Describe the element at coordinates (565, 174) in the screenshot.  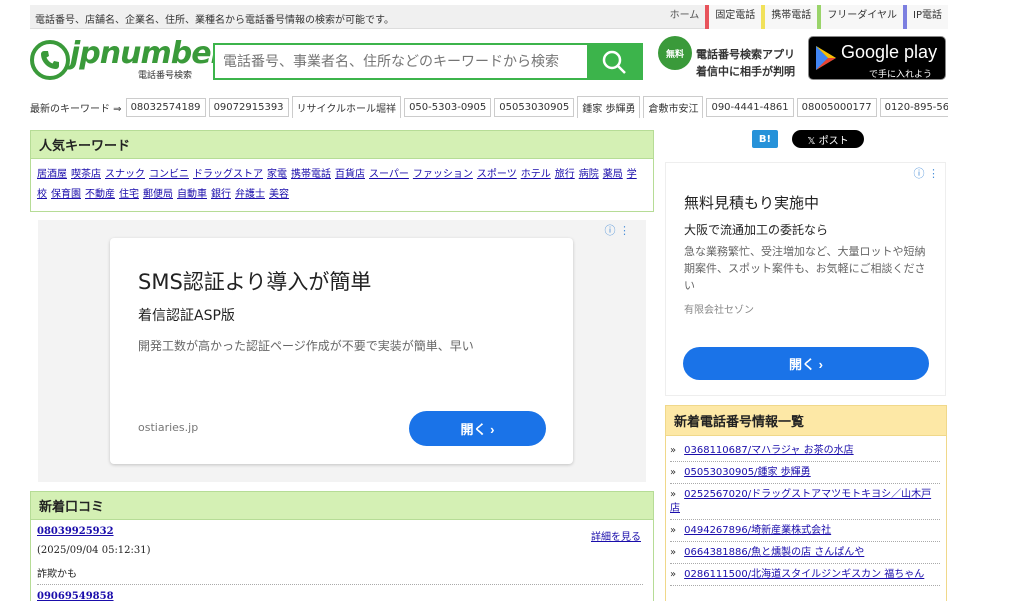
I see `popular-keyword-link: 旅行` at that location.